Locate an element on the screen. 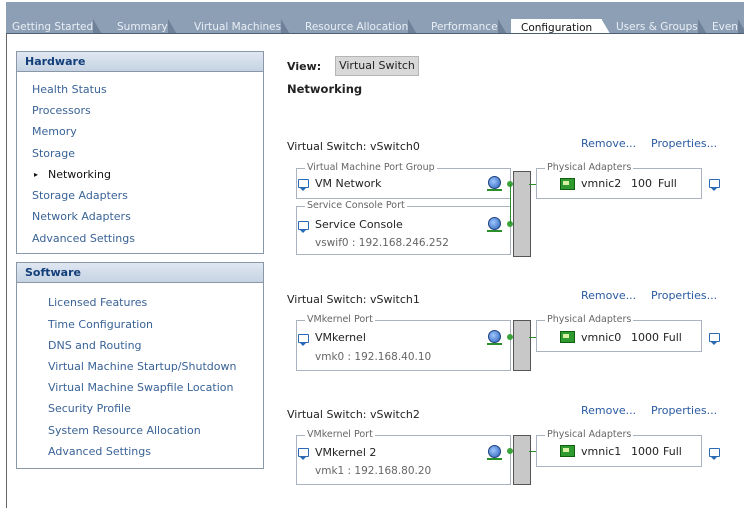 This screenshot has height=508, width=744. service-console-name: Service Console is located at coordinates (359, 224).